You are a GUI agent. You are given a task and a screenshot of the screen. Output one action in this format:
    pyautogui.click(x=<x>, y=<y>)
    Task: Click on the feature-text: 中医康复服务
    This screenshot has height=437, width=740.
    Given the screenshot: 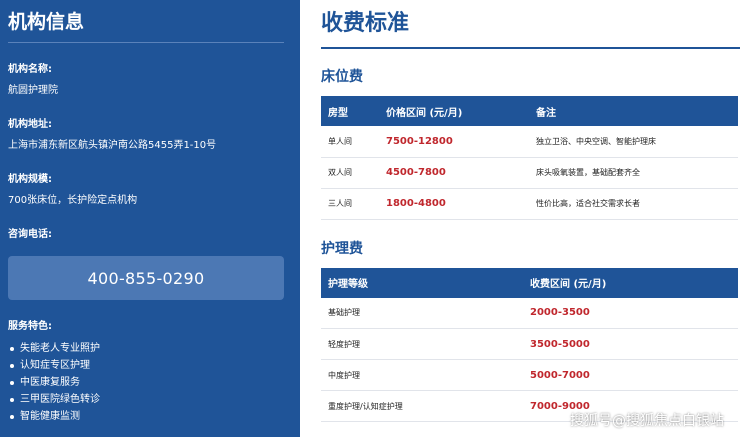 What is the action you would take?
    pyautogui.click(x=50, y=382)
    